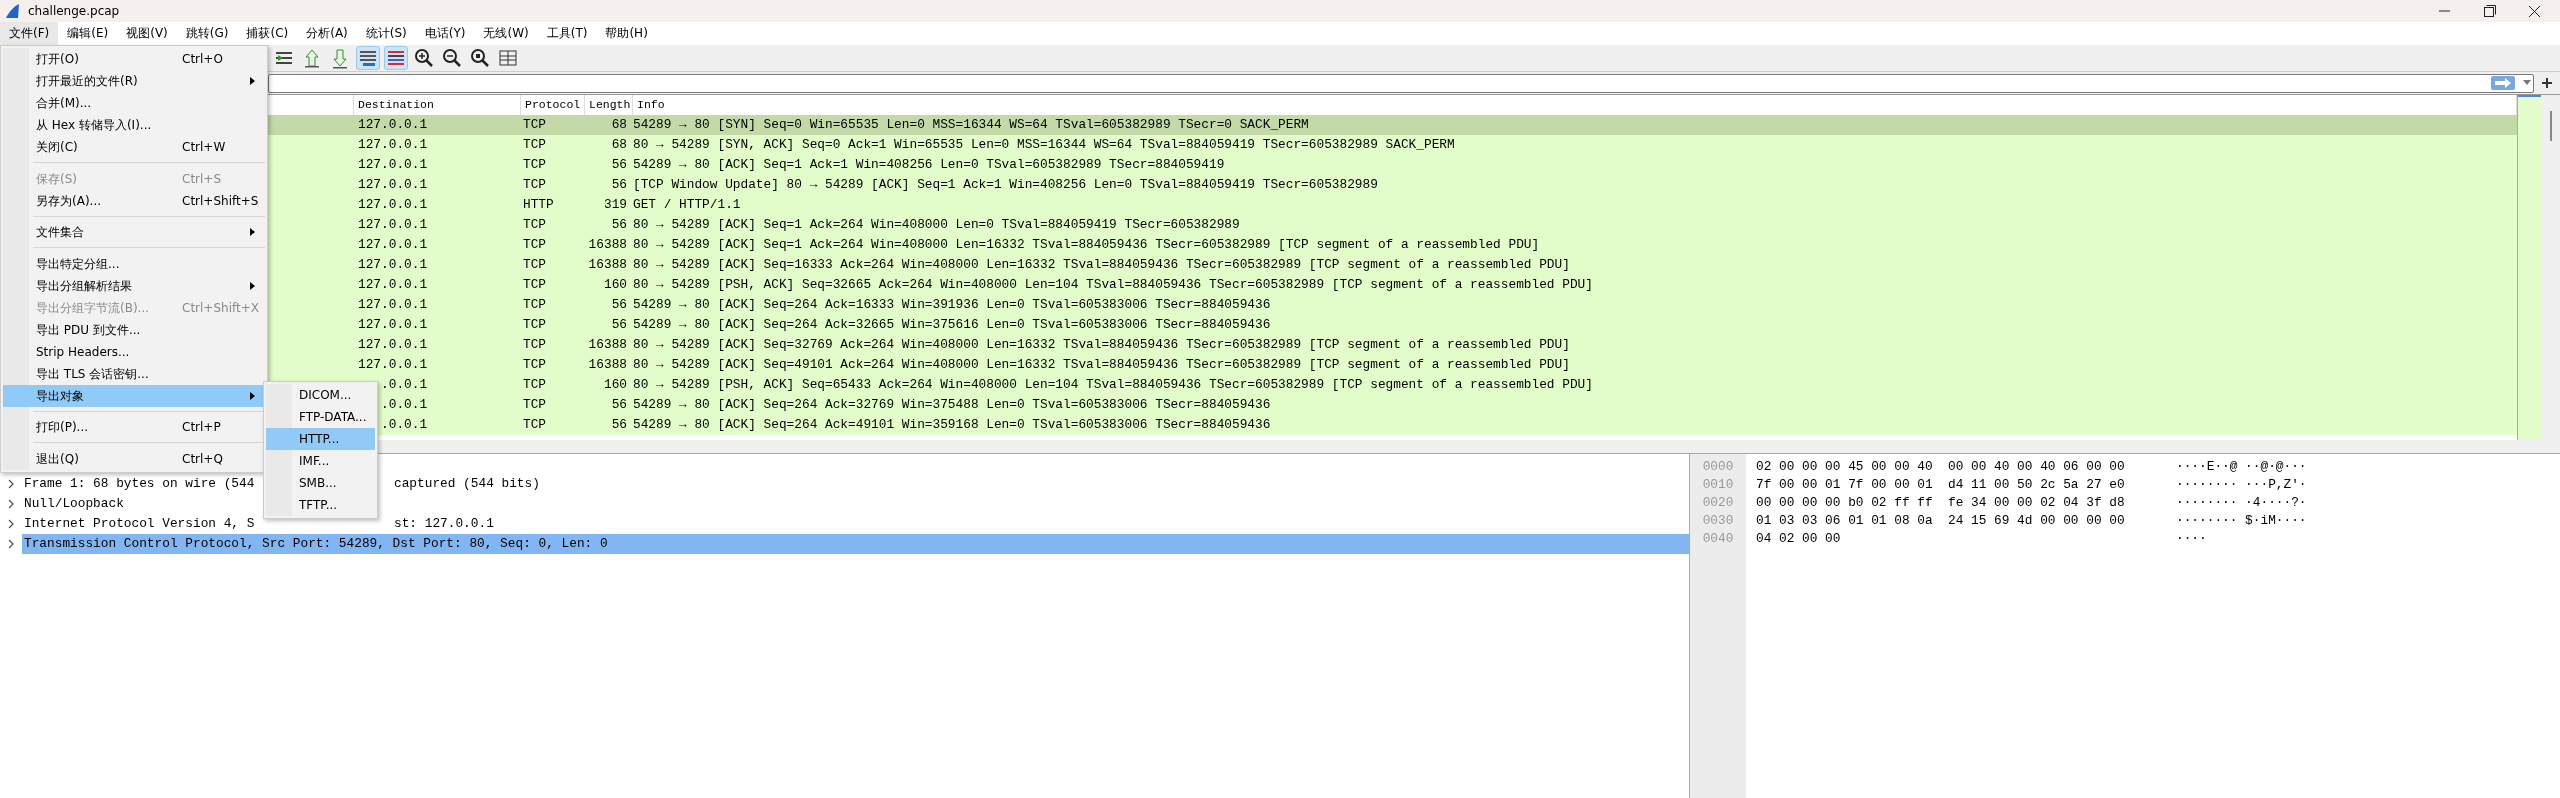 The height and width of the screenshot is (798, 2560). I want to click on info-cell: 80 → 54289 [PSH, ACK] Seq=32665 Ack=264 Win=408000 Len=104 TSval=884059436 TSecr=605382989 [TCP segment of a reassembled PDU], so click(1113, 284).